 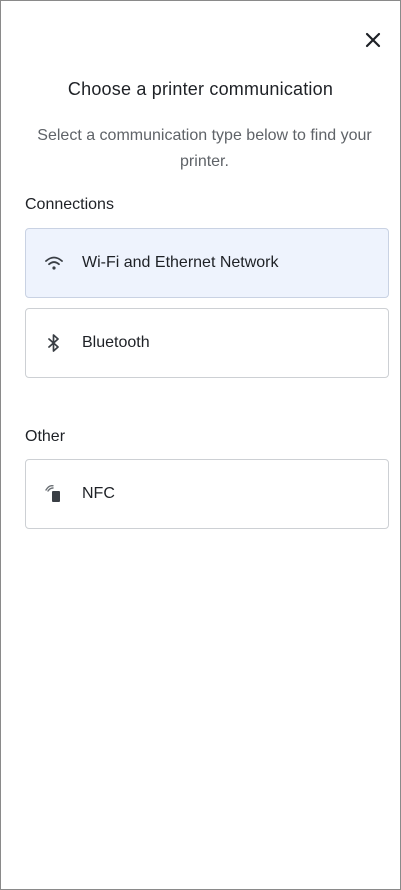 I want to click on bluetooth-icon, so click(x=54, y=343).